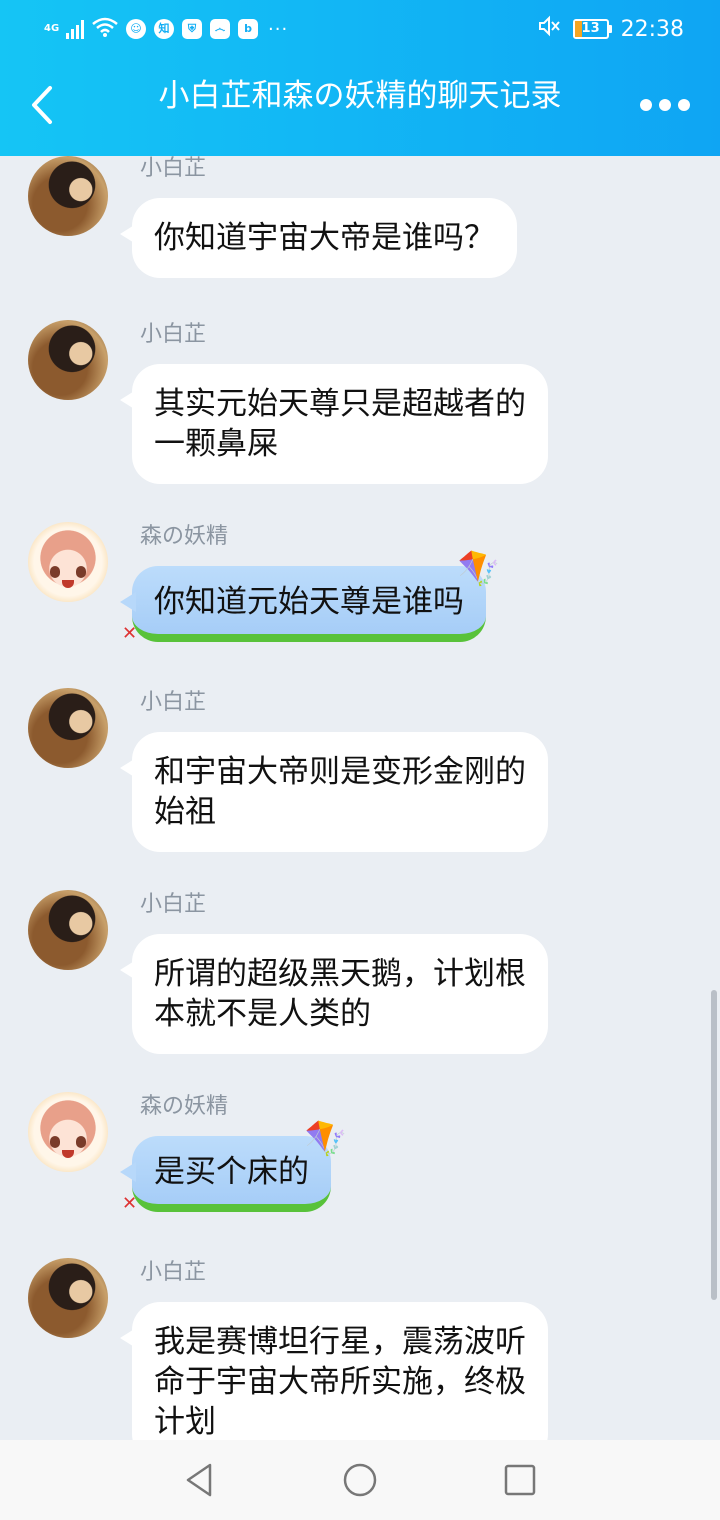 This screenshot has width=720, height=1520. What do you see at coordinates (334, 792) in the screenshot?
I see `message-bubble: 和宇宙大帝则是变形金刚的 始祖` at bounding box center [334, 792].